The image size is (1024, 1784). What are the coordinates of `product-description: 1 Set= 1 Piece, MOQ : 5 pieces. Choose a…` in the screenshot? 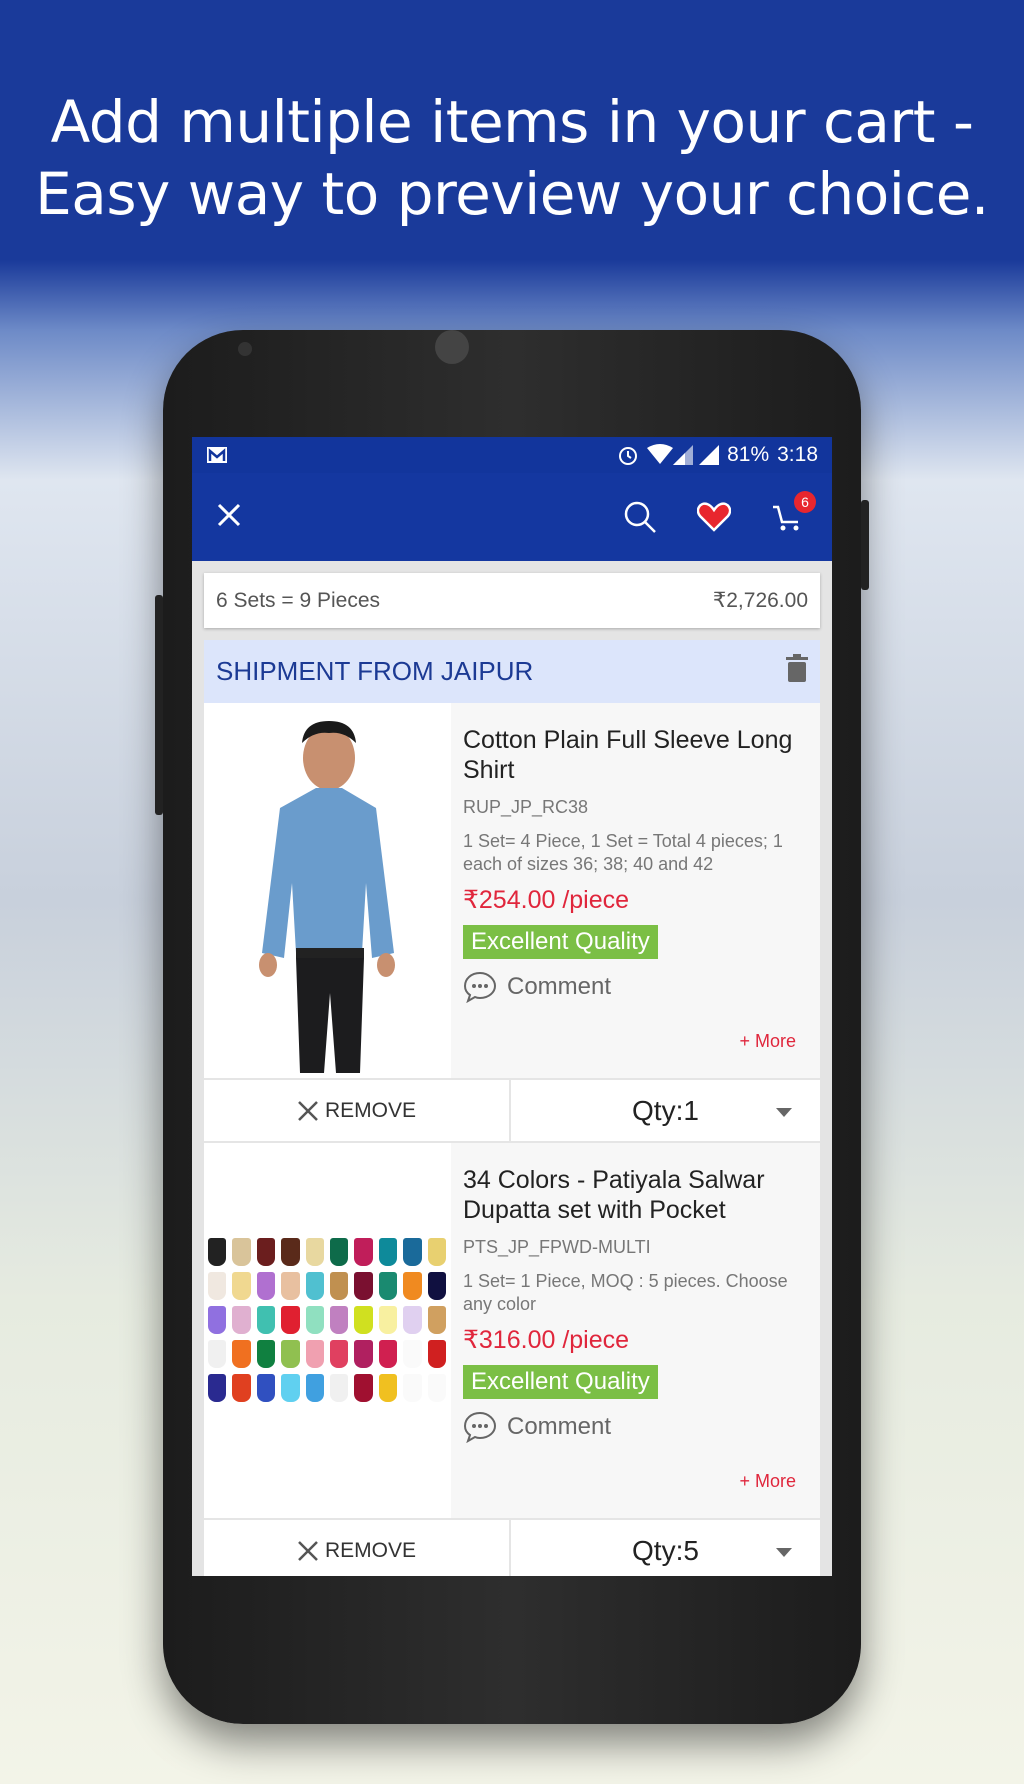 It's located at (625, 1292).